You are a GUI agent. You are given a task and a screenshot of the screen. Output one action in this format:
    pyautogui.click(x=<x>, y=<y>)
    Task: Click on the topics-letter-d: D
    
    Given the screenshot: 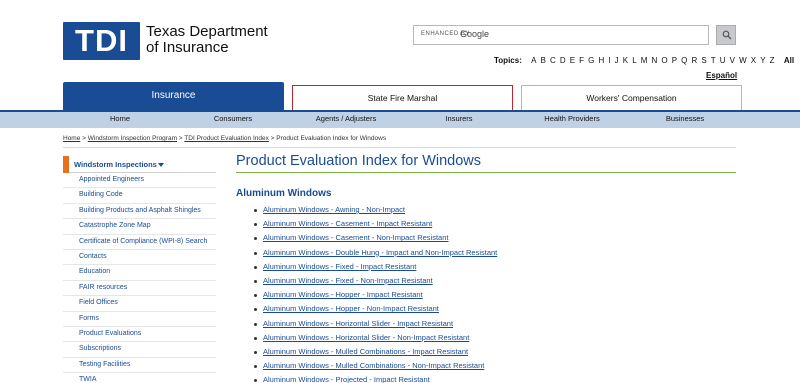 What is the action you would take?
    pyautogui.click(x=563, y=60)
    